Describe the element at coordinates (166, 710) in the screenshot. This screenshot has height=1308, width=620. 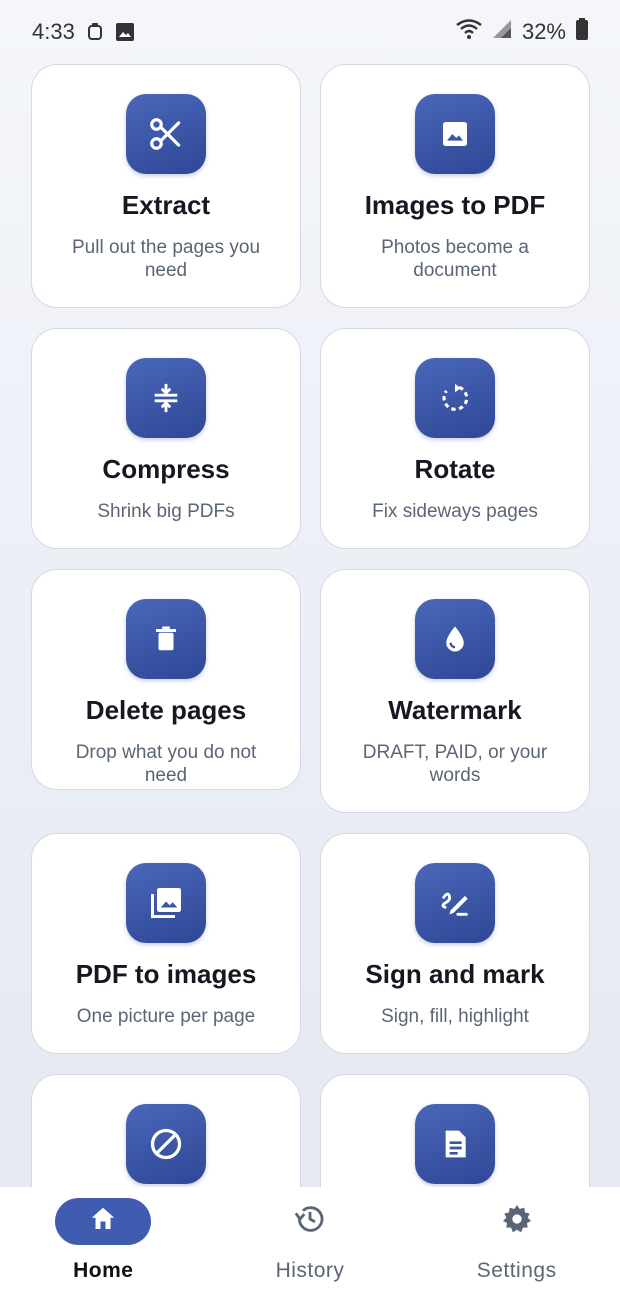
I see `tool-title: Delete pages` at that location.